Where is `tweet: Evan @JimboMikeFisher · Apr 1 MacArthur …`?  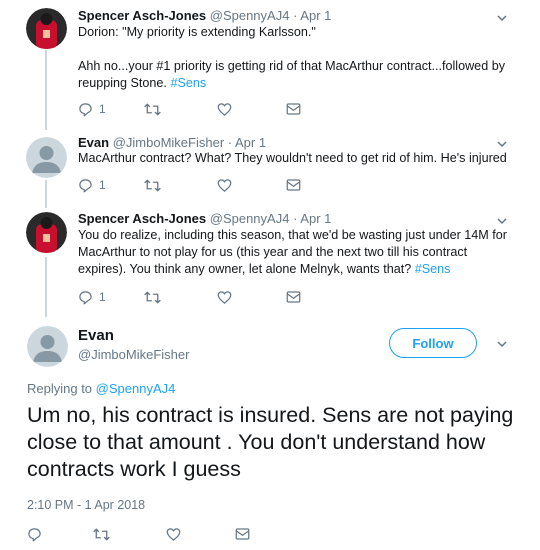
tweet: Evan @JimboMikeFisher · Apr 1 MacArthur … is located at coordinates (270, 167).